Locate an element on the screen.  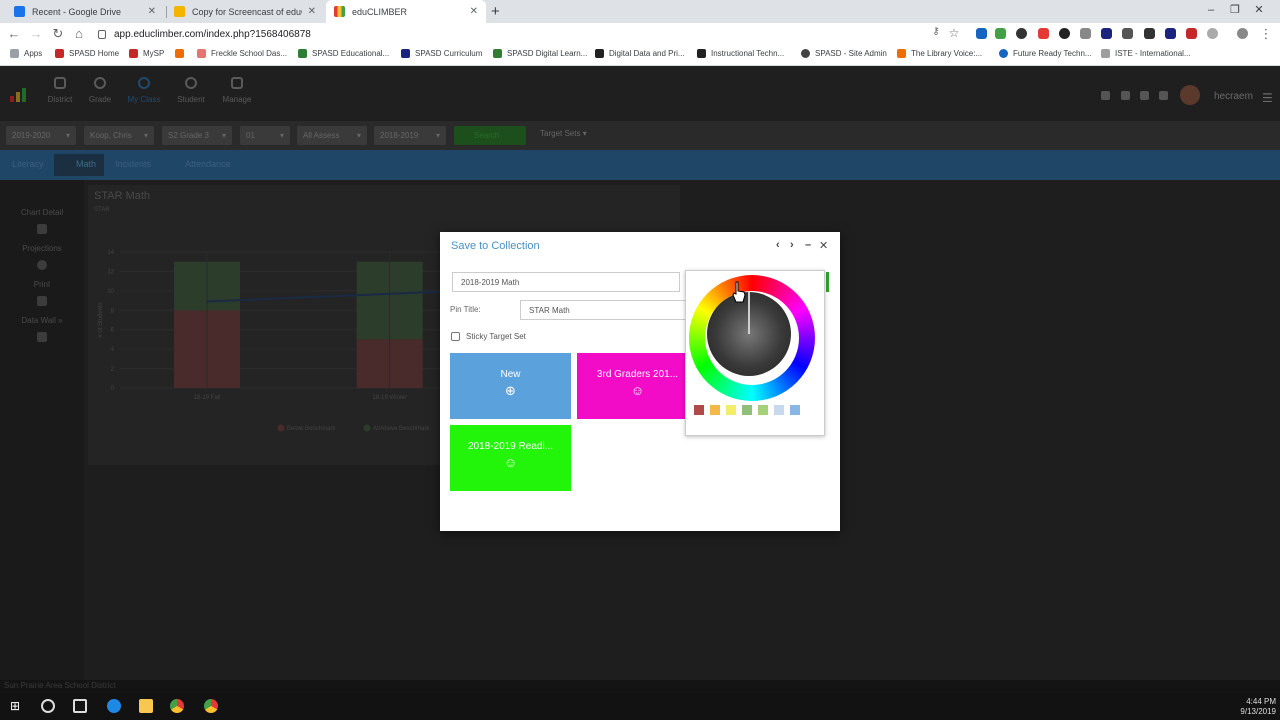
bookmark-apps: Apps is located at coordinates (26, 53).